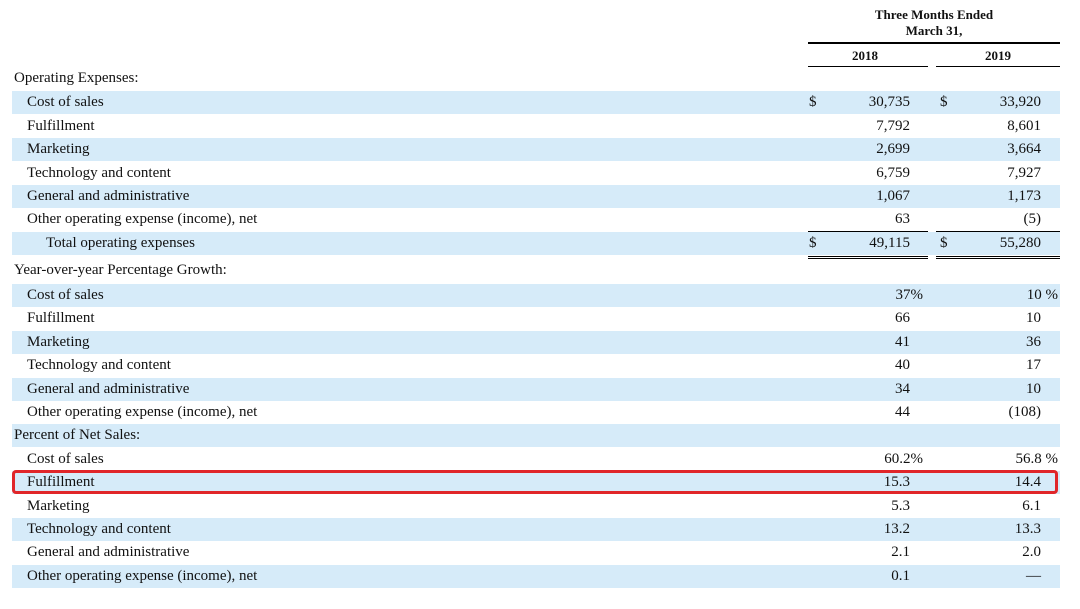  I want to click on table-row: Fulfillment 66 10, so click(536, 318).